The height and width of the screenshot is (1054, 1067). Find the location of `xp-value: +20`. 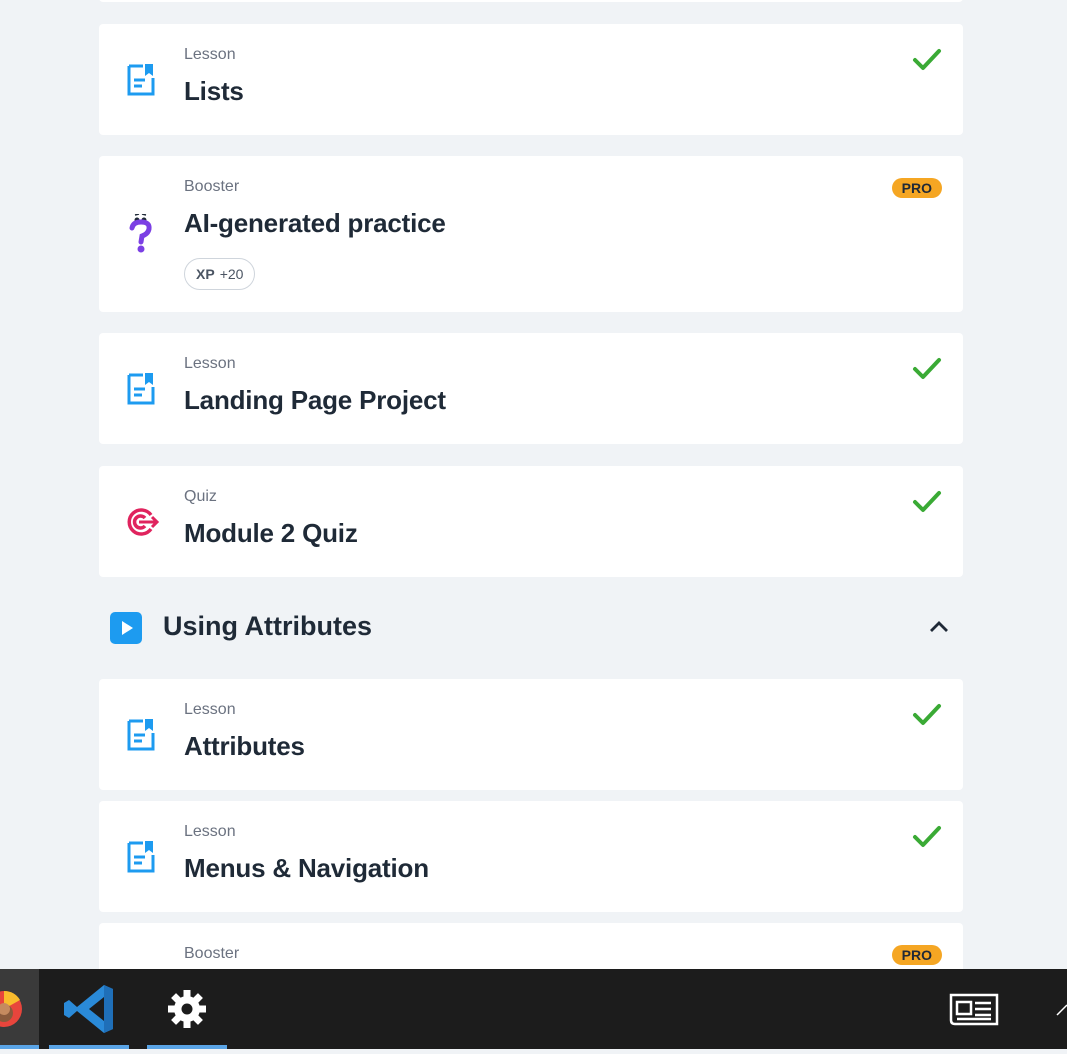

xp-value: +20 is located at coordinates (231, 274).